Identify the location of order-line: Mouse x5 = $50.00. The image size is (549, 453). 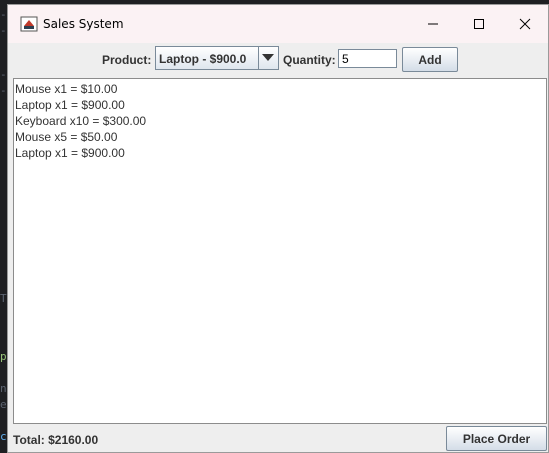
(66, 137).